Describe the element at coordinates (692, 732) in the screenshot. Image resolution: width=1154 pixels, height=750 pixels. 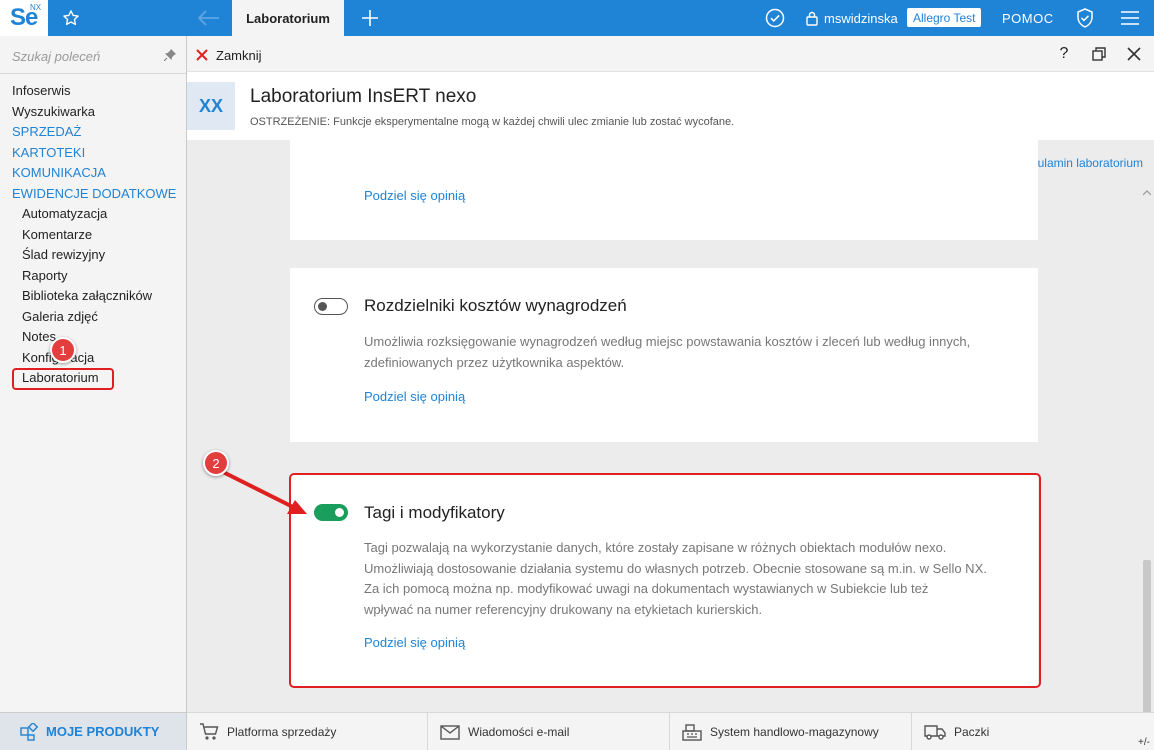
I see `cash-register-icon` at that location.